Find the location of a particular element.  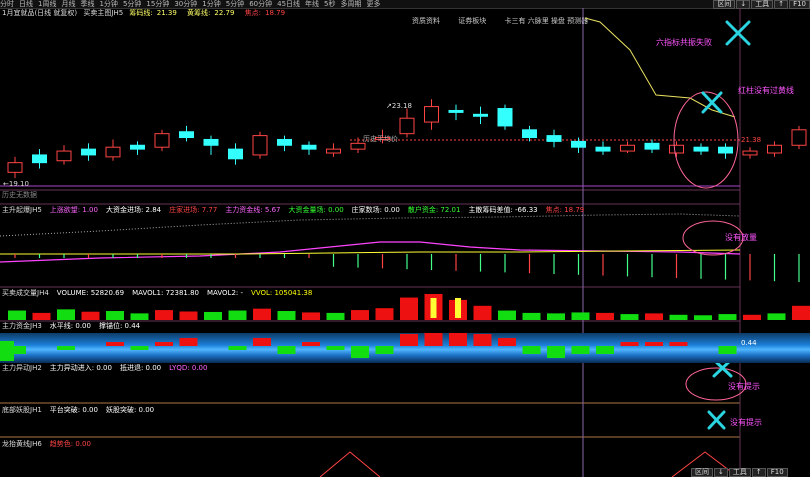

panel5-name: 主力异动JH2 is located at coordinates (22, 368).